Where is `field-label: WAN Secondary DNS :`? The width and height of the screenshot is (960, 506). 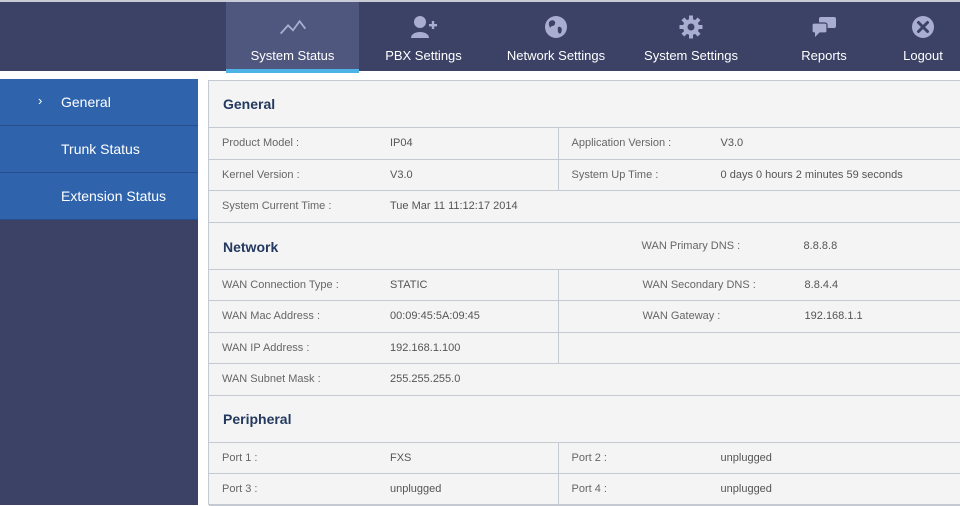
field-label: WAN Secondary DNS : is located at coordinates (699, 284).